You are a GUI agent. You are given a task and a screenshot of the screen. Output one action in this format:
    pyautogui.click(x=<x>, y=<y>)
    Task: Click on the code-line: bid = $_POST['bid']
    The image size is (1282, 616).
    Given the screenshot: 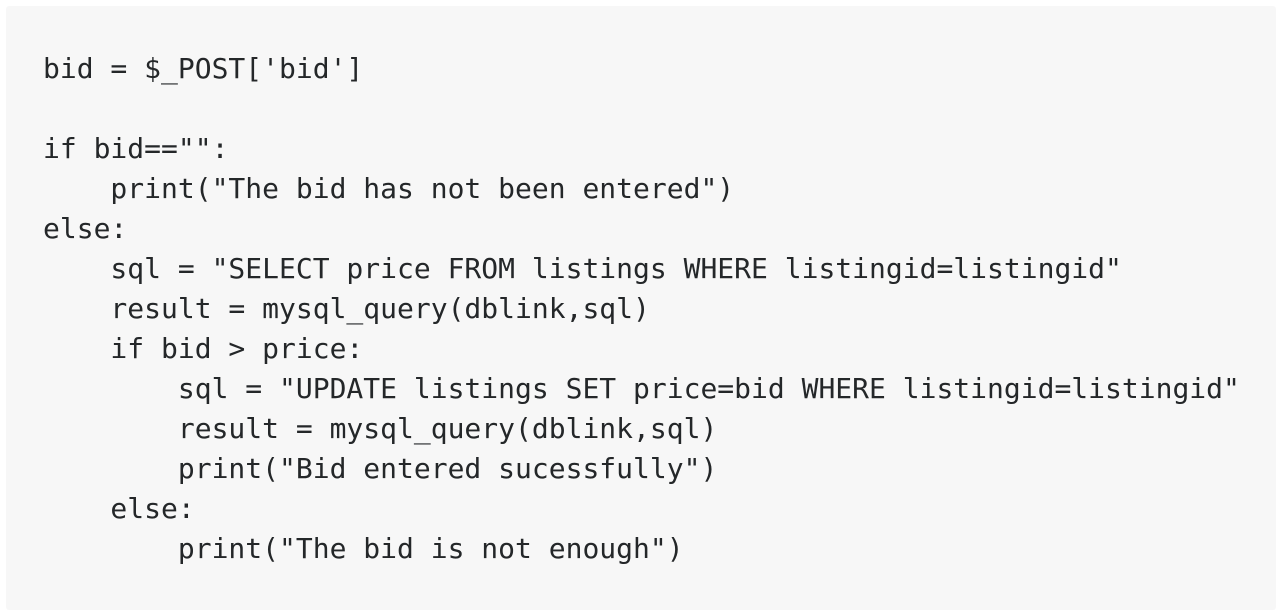 What is the action you would take?
    pyautogui.click(x=203, y=68)
    